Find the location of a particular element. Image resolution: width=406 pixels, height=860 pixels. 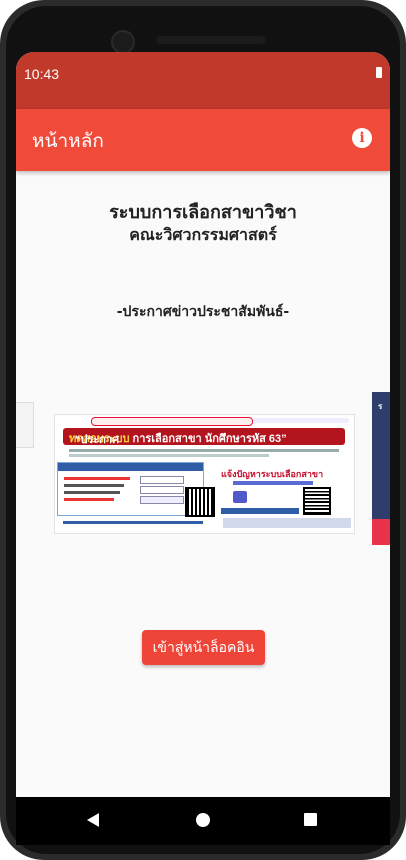

speaker-grille is located at coordinates (211, 40).